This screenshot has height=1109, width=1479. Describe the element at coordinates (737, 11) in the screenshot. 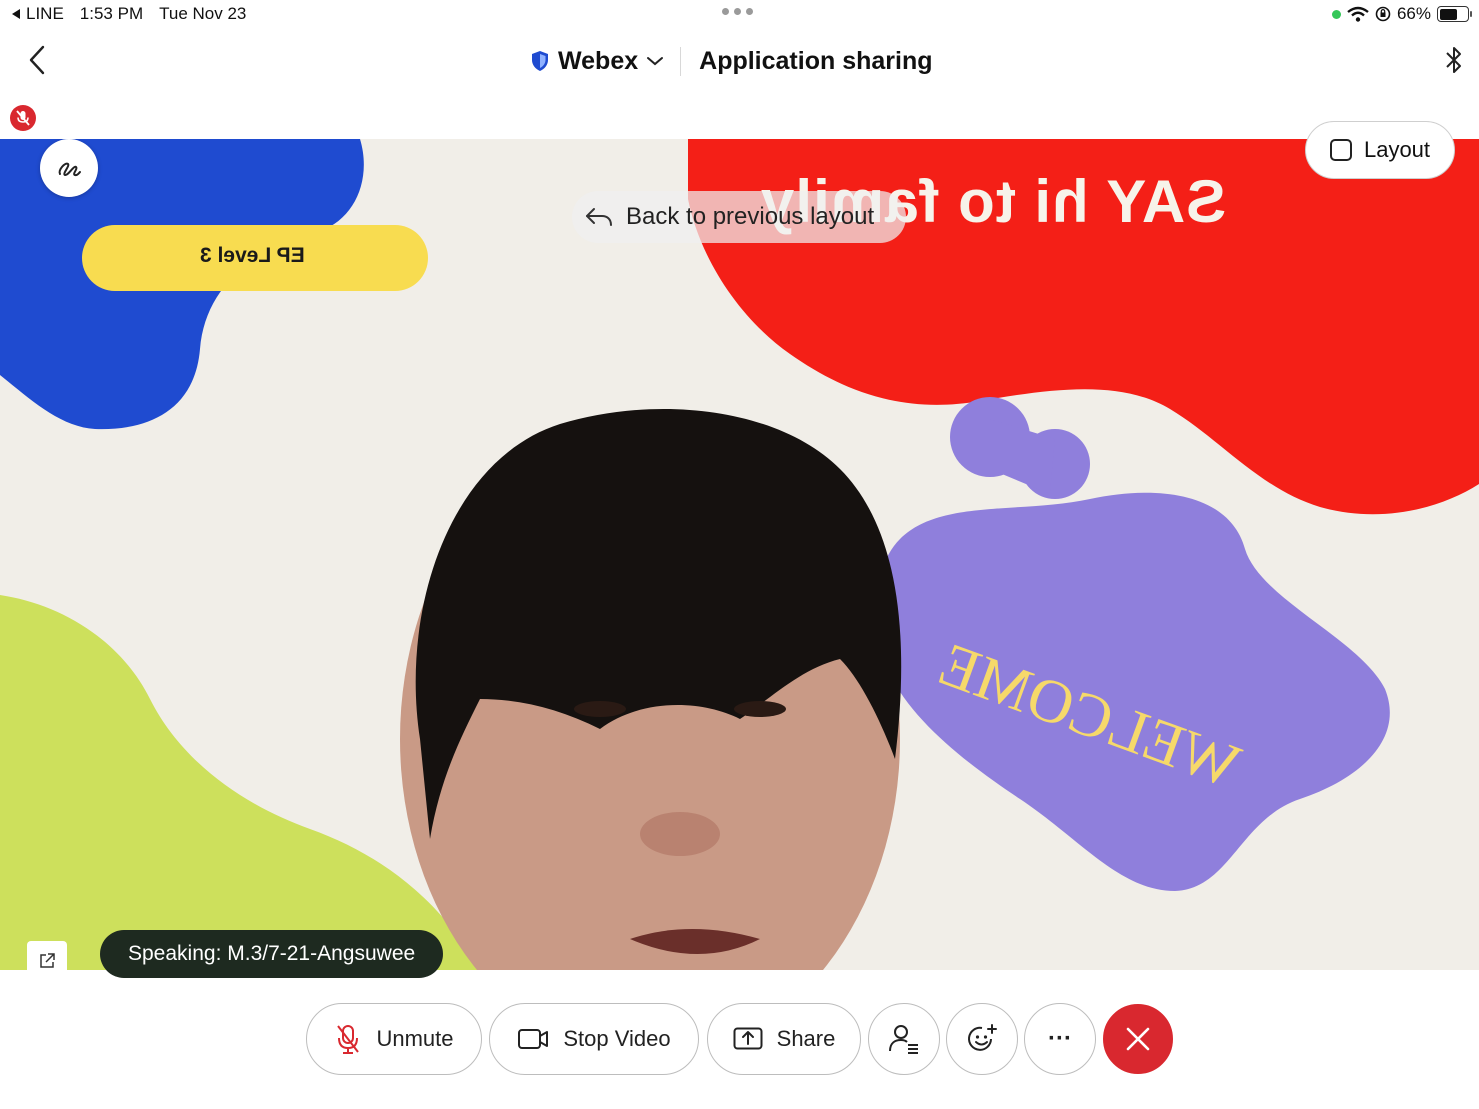

I see `multitasking-dots-icon` at that location.